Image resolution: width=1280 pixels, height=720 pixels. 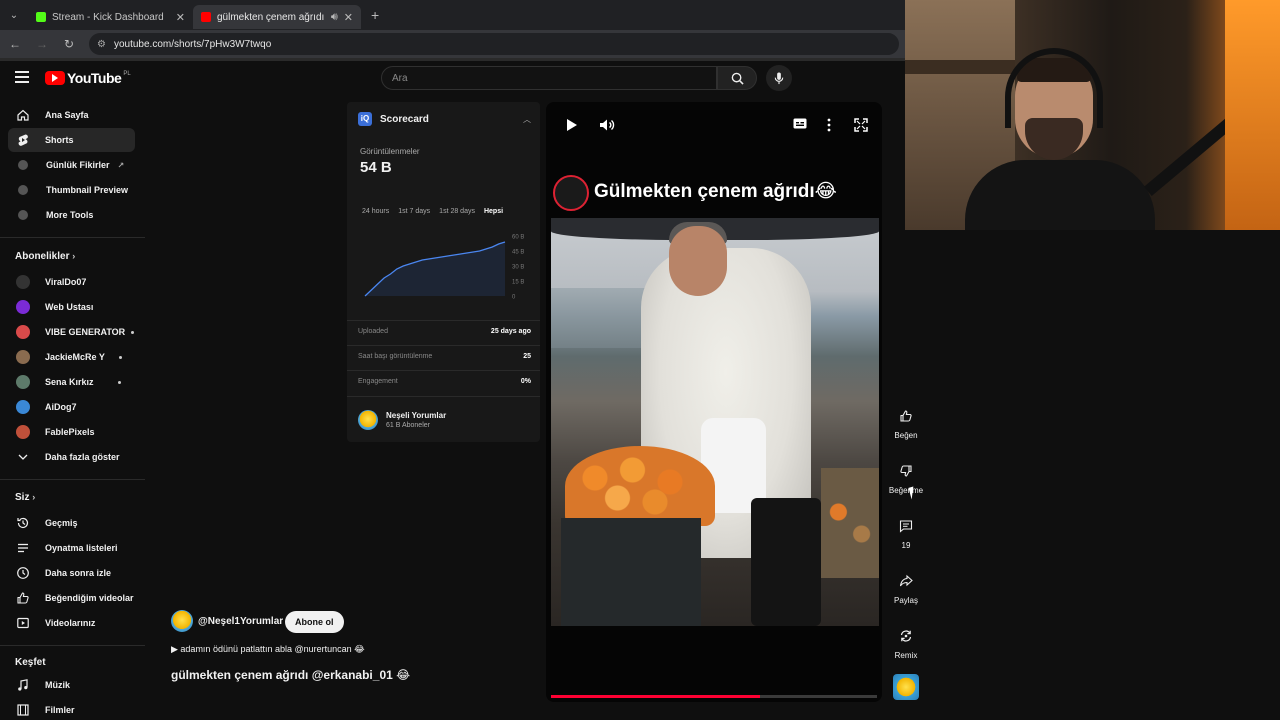 I want to click on comments-count: 19, so click(x=906, y=545).